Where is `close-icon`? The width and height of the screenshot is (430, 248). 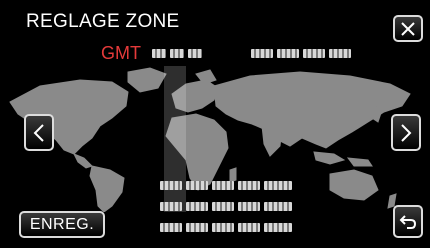
close-icon is located at coordinates (408, 28).